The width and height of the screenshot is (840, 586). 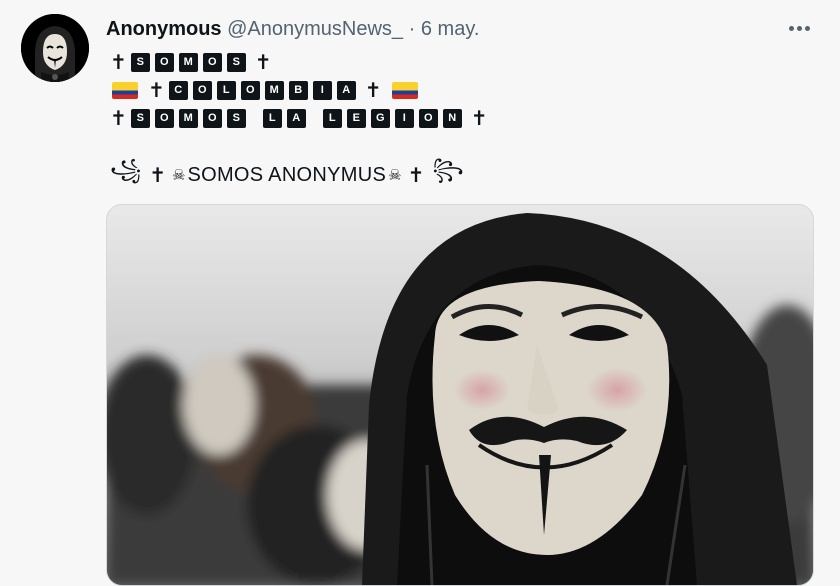 What do you see at coordinates (448, 170) in the screenshot?
I see `swirl-right-glyph: ꧂` at bounding box center [448, 170].